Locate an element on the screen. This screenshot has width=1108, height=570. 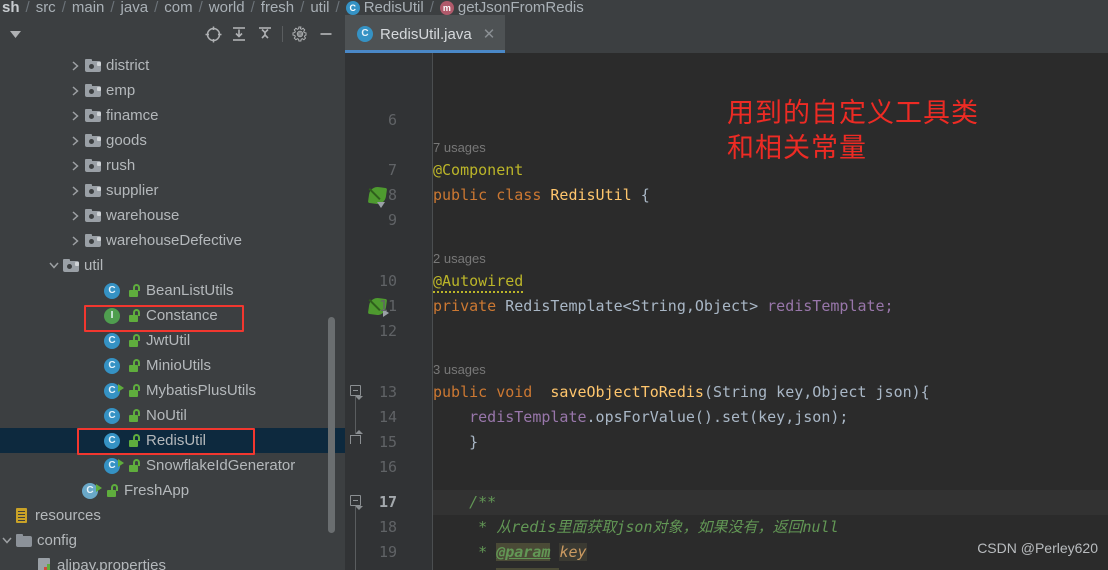
tab-label: RedisUtil.java is located at coordinates (426, 34).